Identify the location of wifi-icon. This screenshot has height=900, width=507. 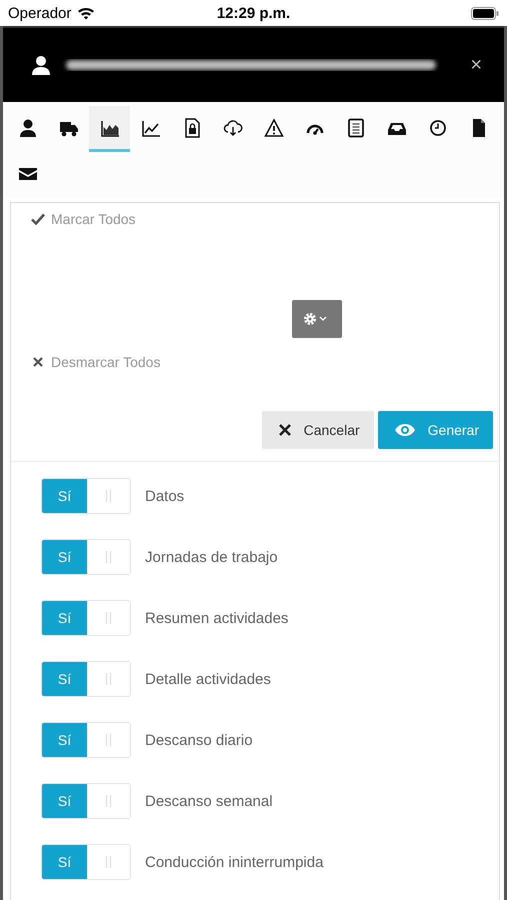
(86, 13).